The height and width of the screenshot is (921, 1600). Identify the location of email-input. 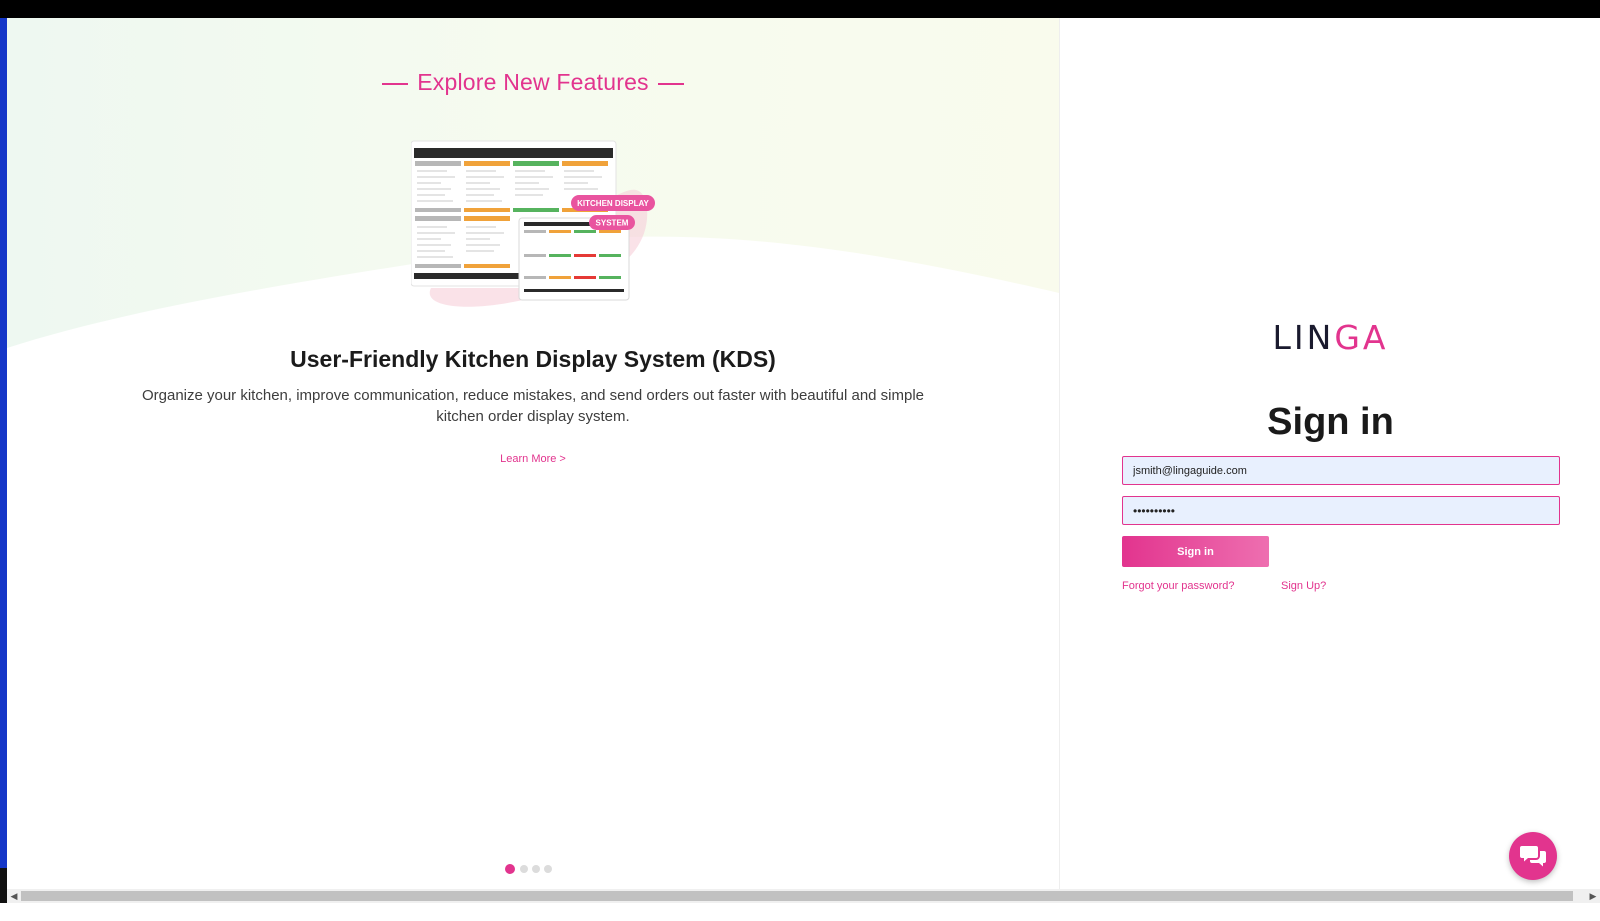
(1341, 470).